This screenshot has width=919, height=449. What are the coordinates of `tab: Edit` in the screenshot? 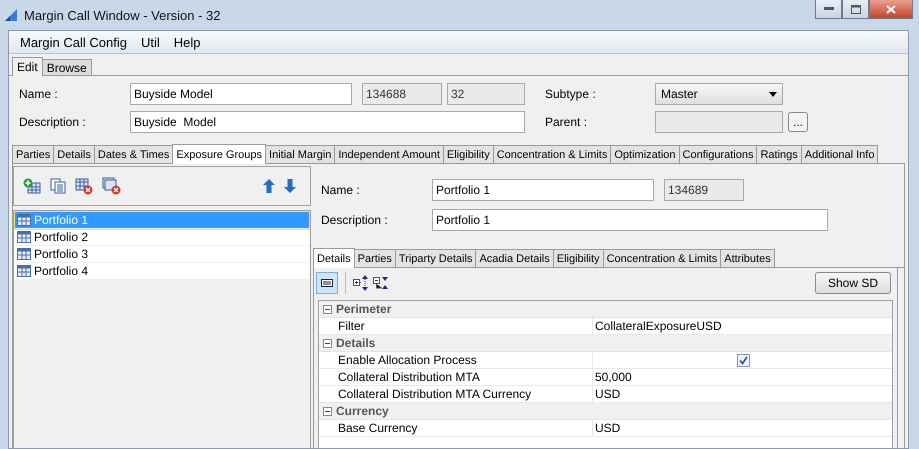 It's located at (27, 66).